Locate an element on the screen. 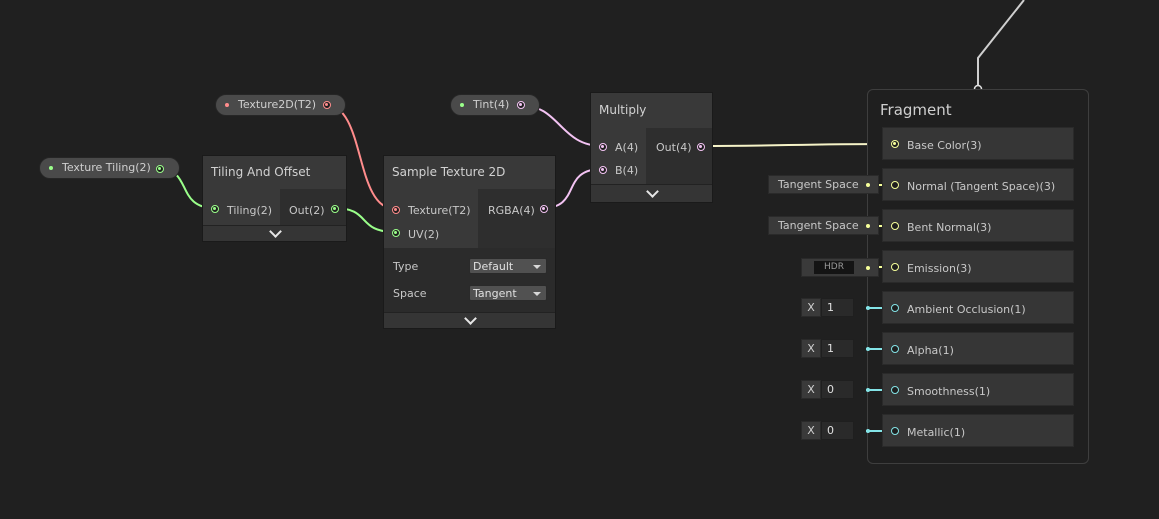 The image size is (1159, 519). type-dropdown: Default is located at coordinates (508, 266).